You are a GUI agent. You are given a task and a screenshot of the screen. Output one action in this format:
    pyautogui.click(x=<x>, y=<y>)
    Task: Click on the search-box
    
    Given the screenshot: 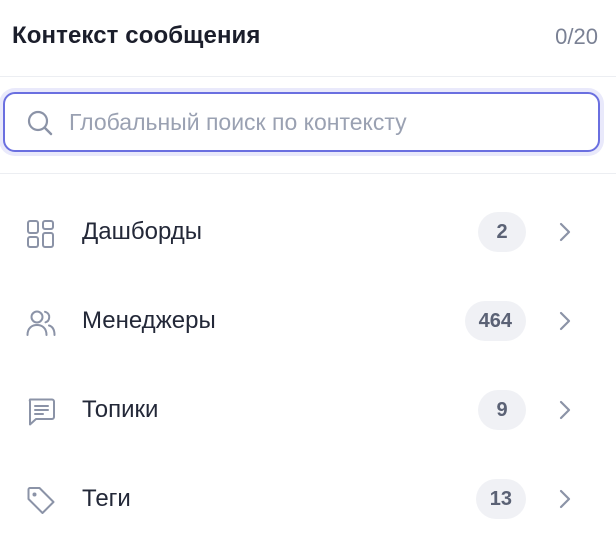 What is the action you would take?
    pyautogui.click(x=301, y=122)
    